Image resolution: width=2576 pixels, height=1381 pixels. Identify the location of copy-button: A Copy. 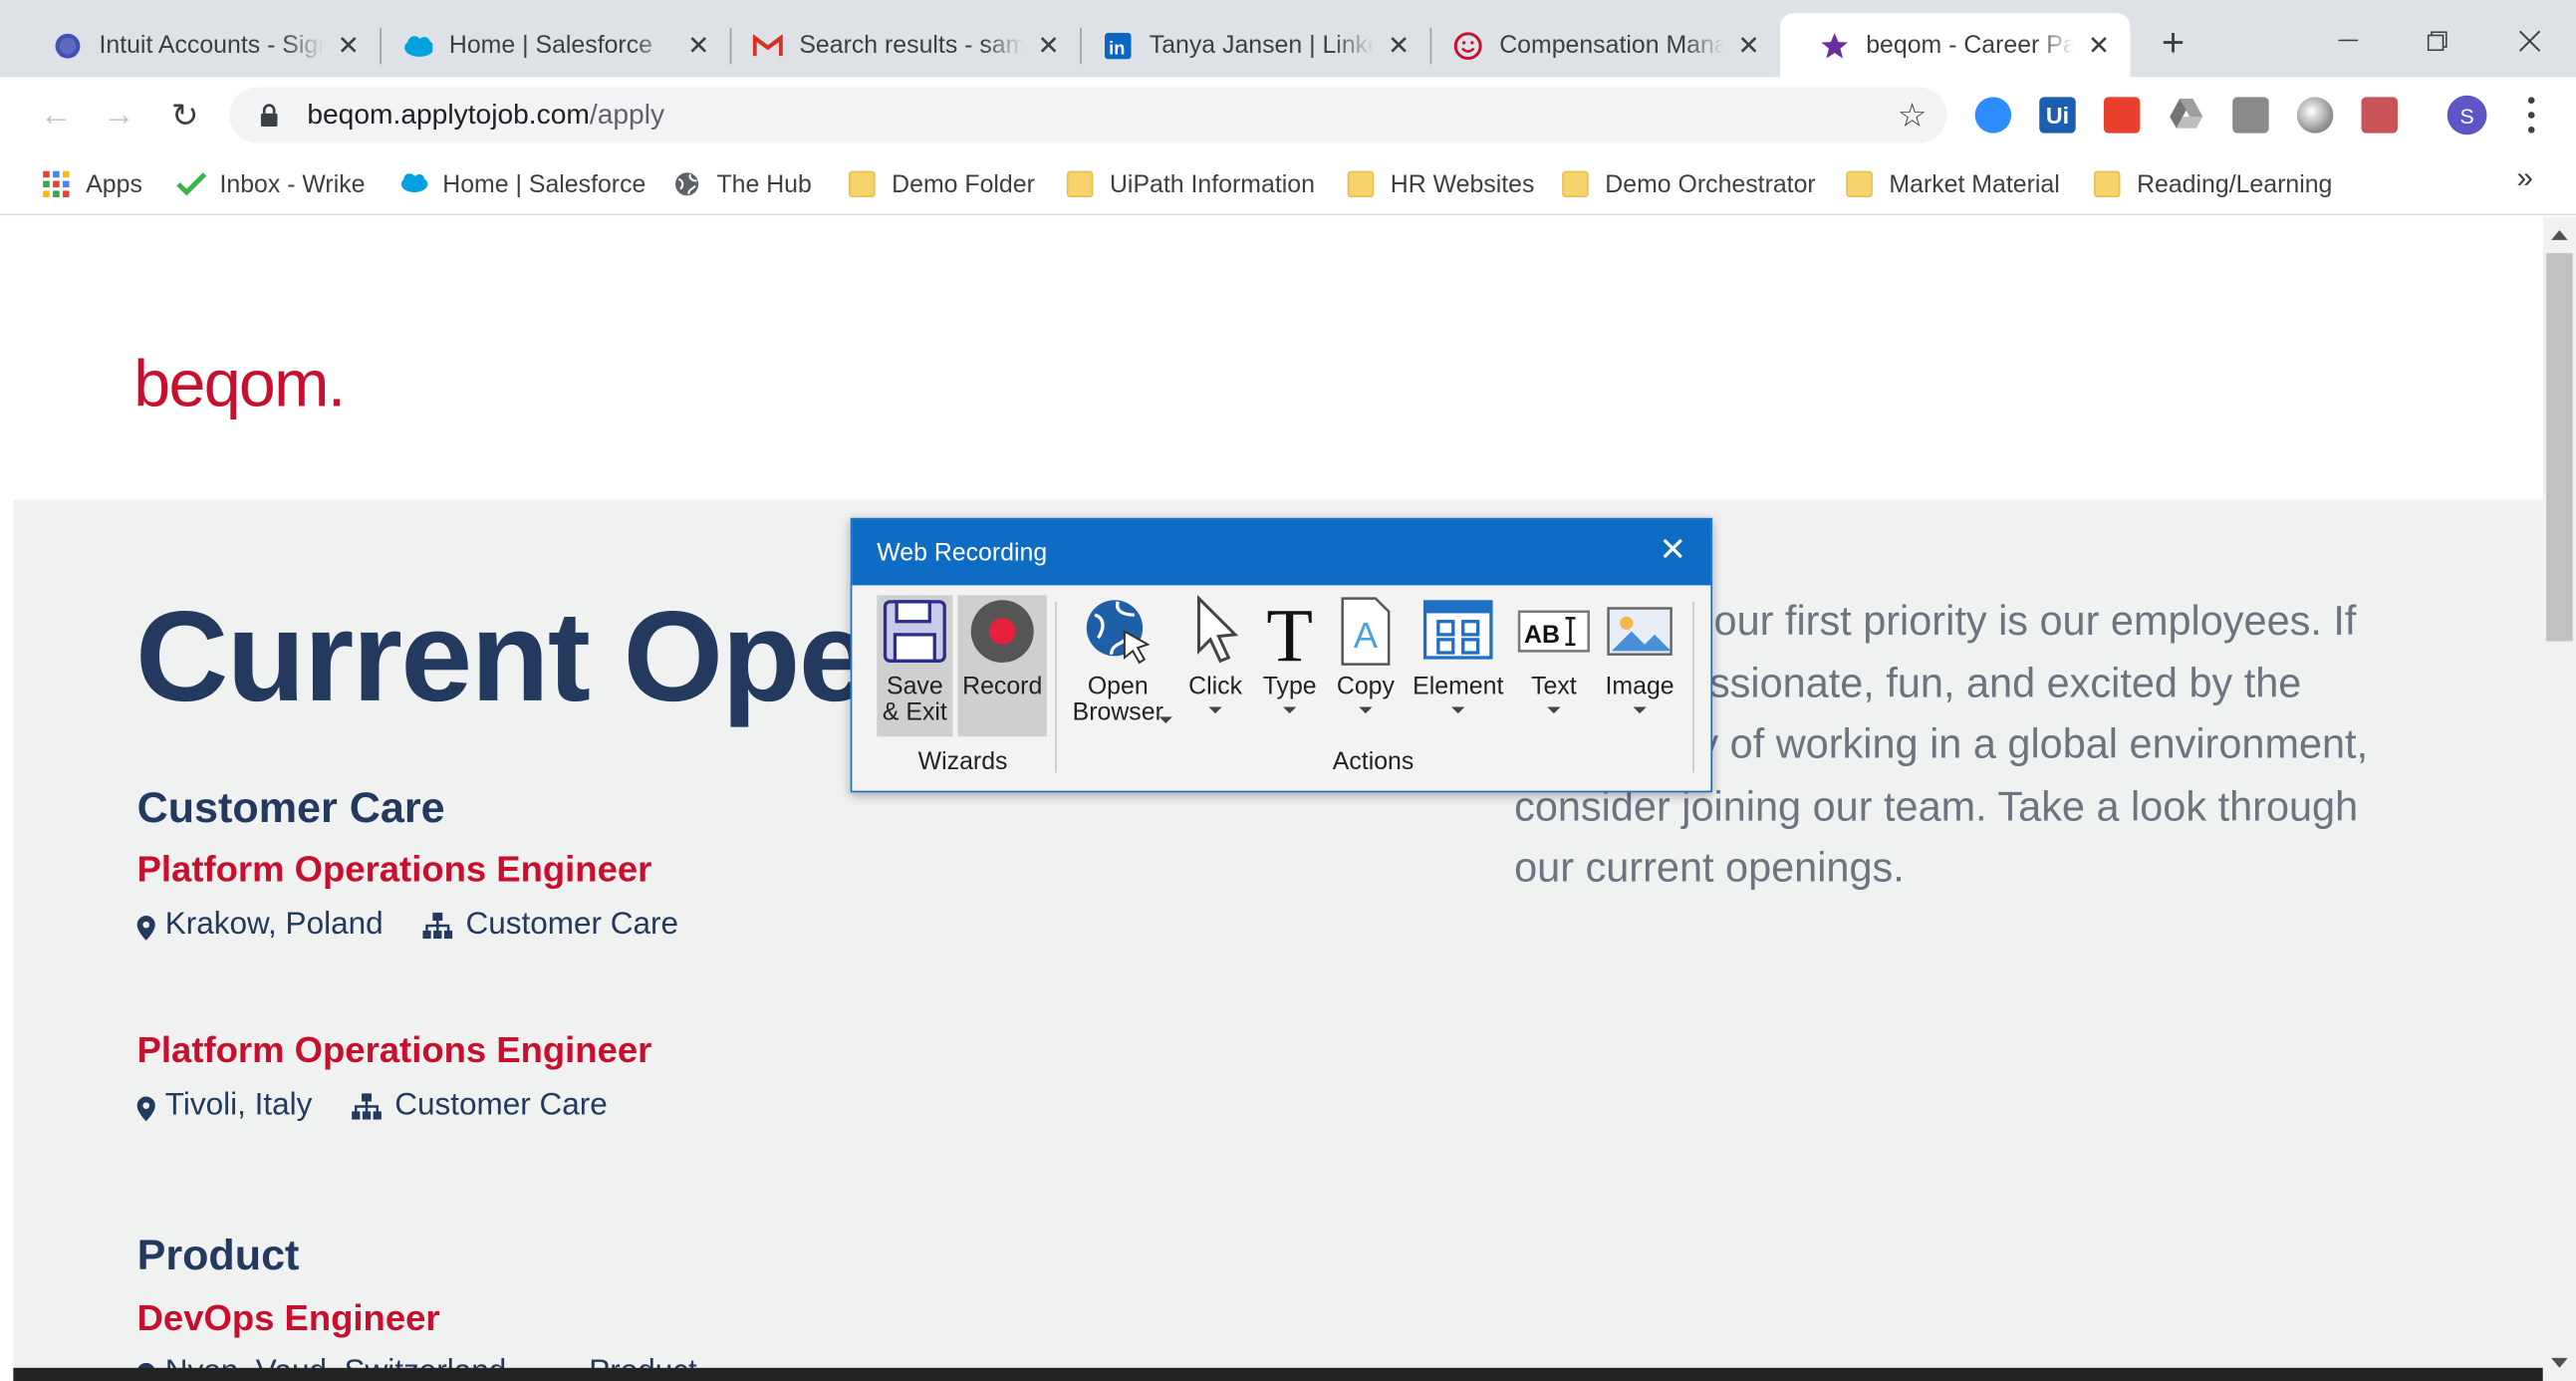
(1366, 654).